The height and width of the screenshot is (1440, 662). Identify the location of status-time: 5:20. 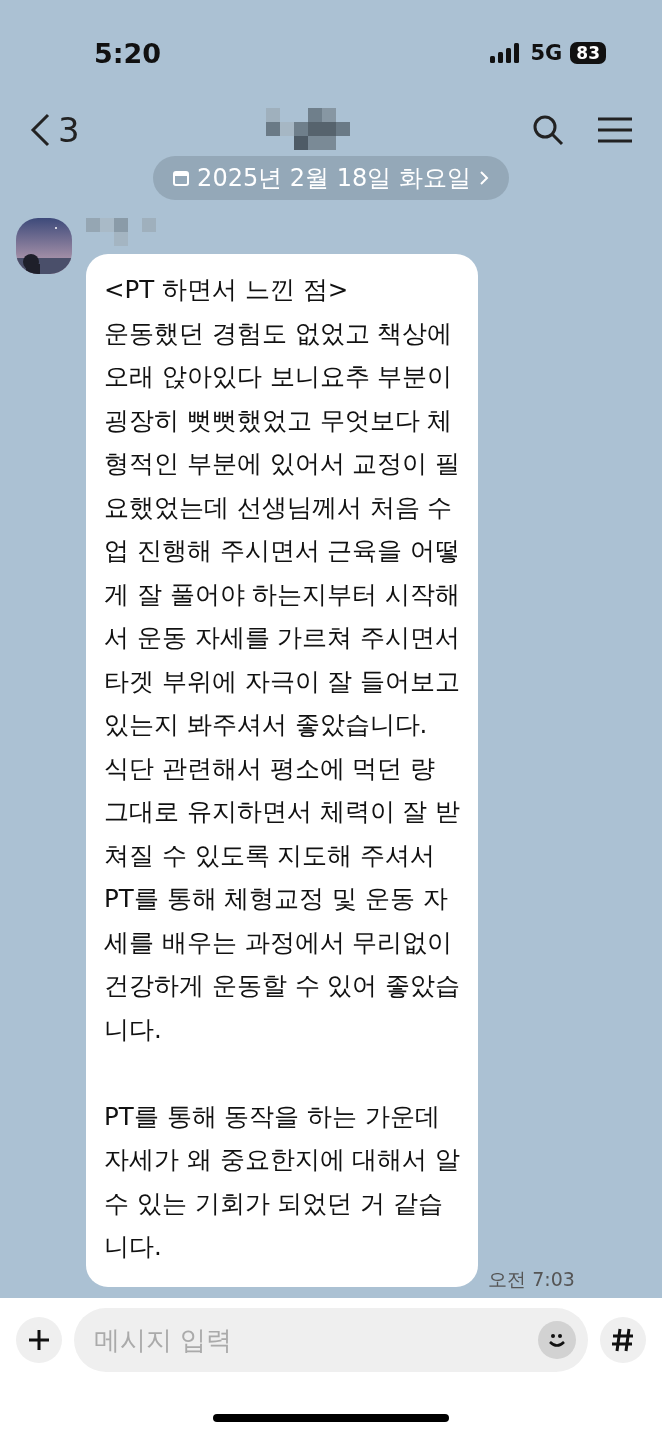
(128, 53).